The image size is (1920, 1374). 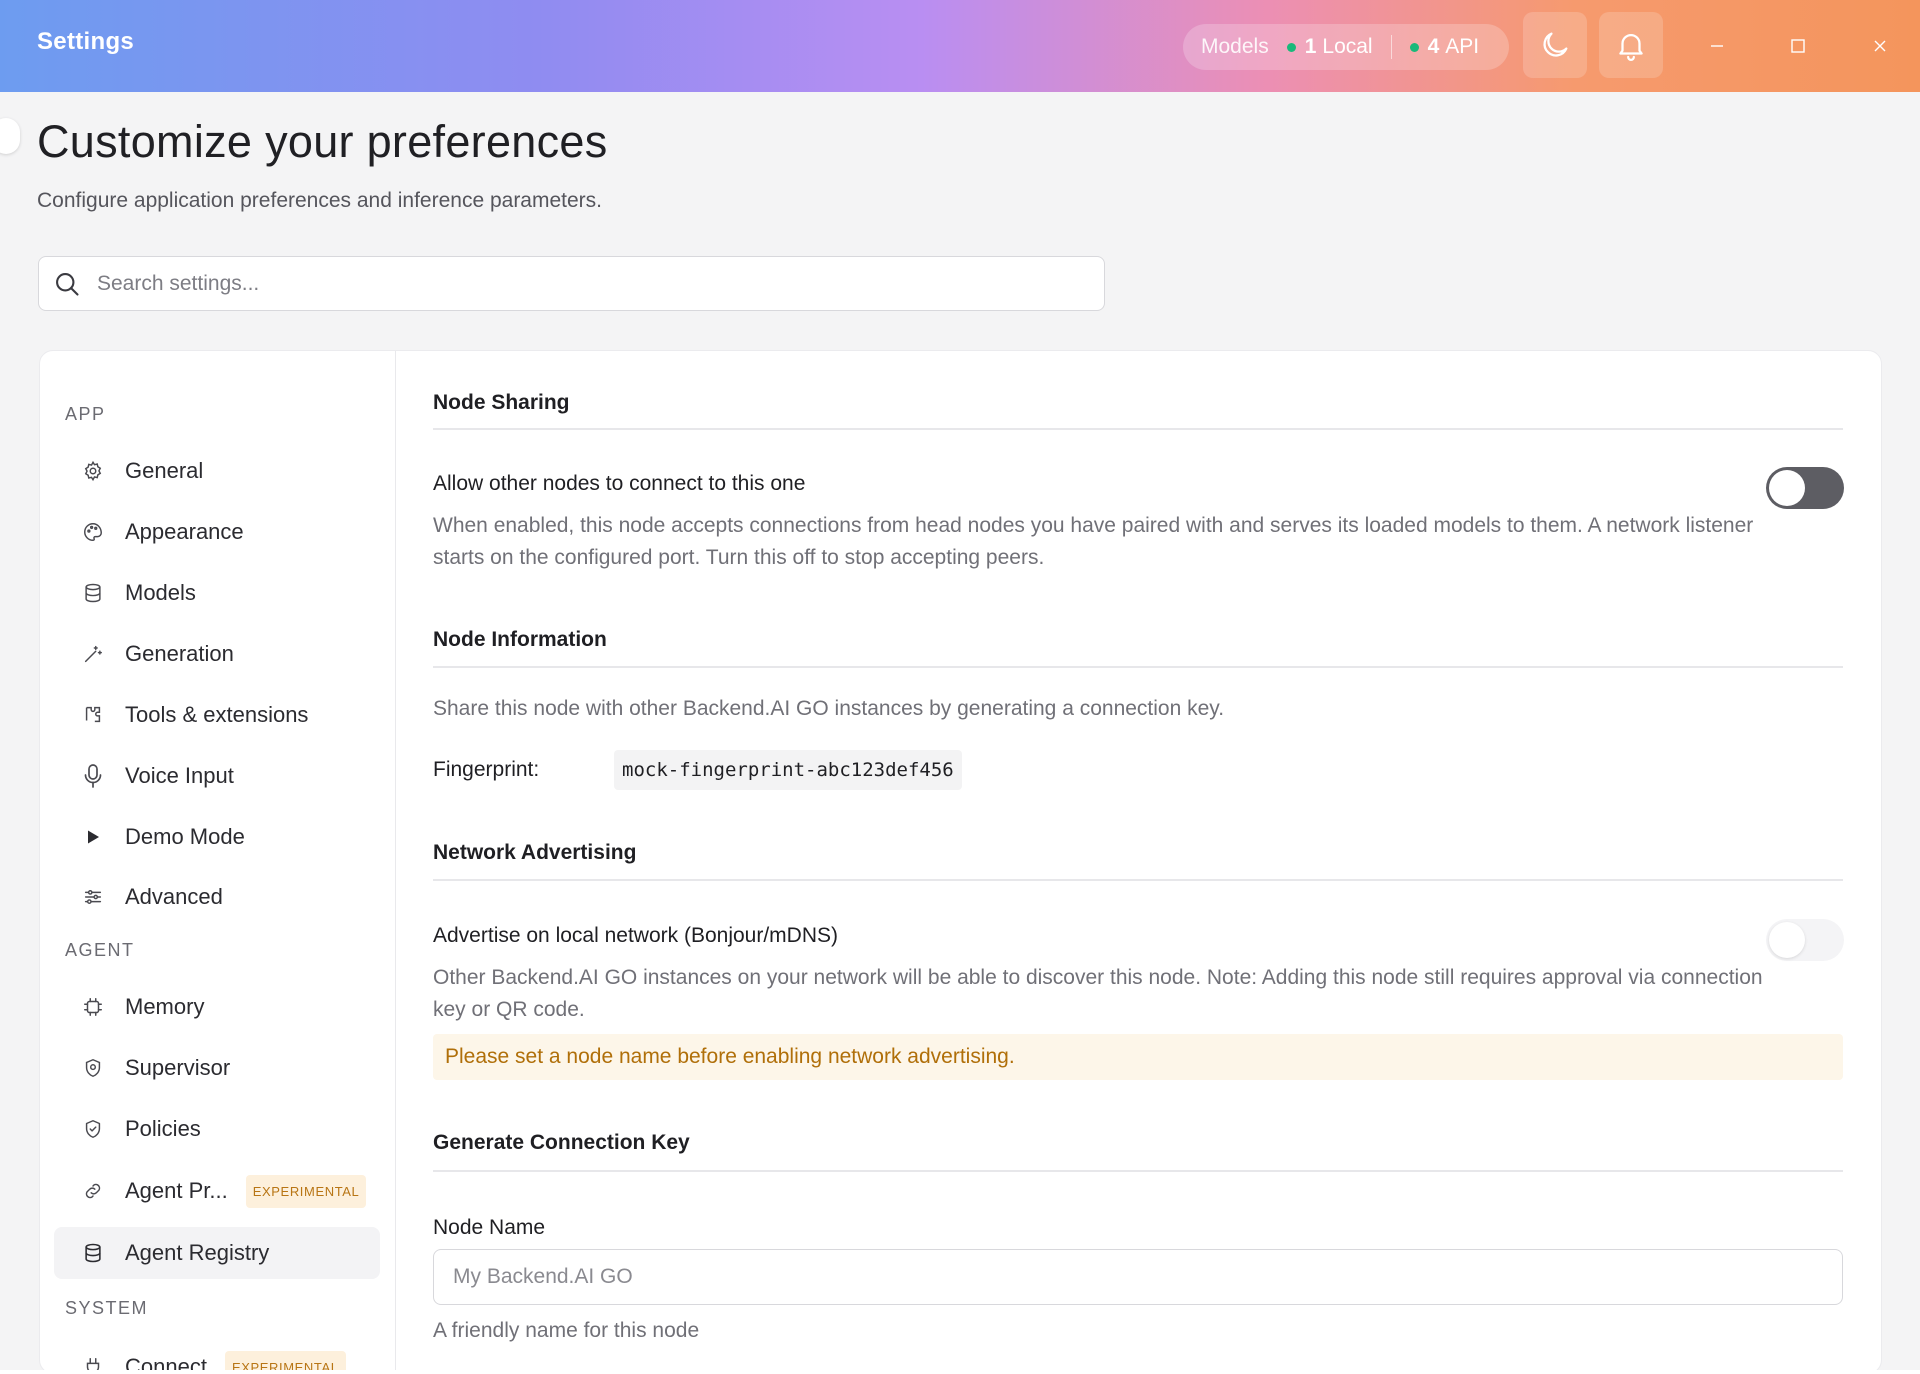 What do you see at coordinates (93, 1068) in the screenshot?
I see `shield-icon` at bounding box center [93, 1068].